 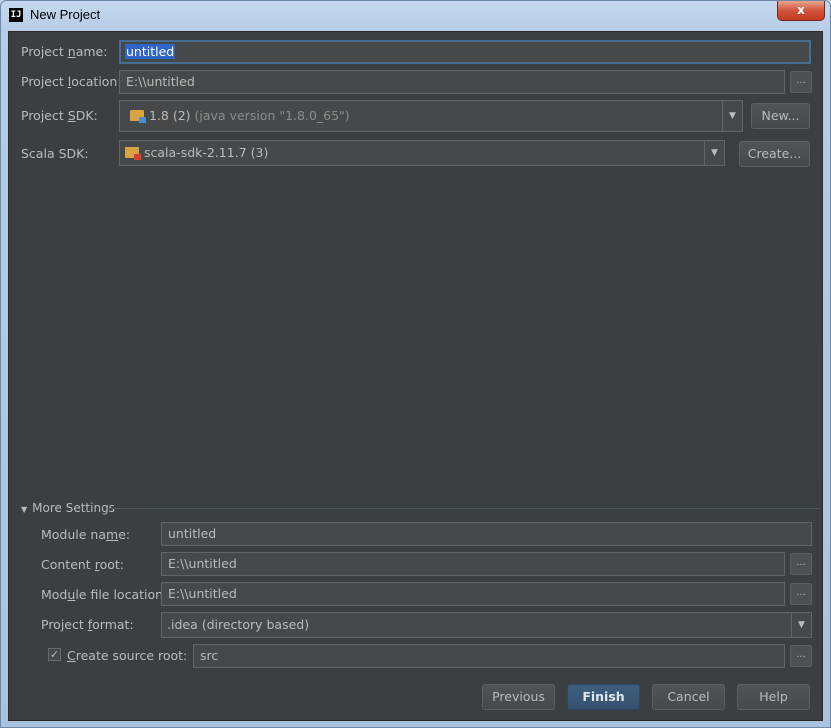 What do you see at coordinates (127, 655) in the screenshot?
I see `create-source-root-label: Create source root:` at bounding box center [127, 655].